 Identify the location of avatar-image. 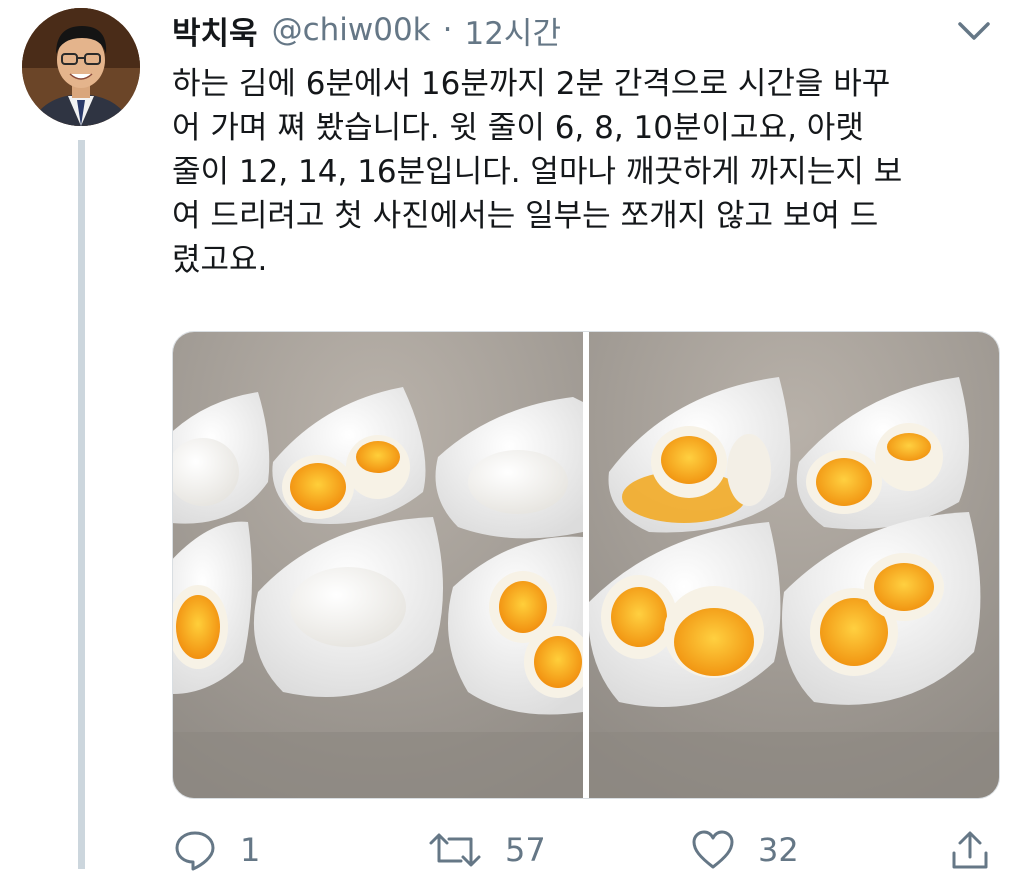
(81, 67).